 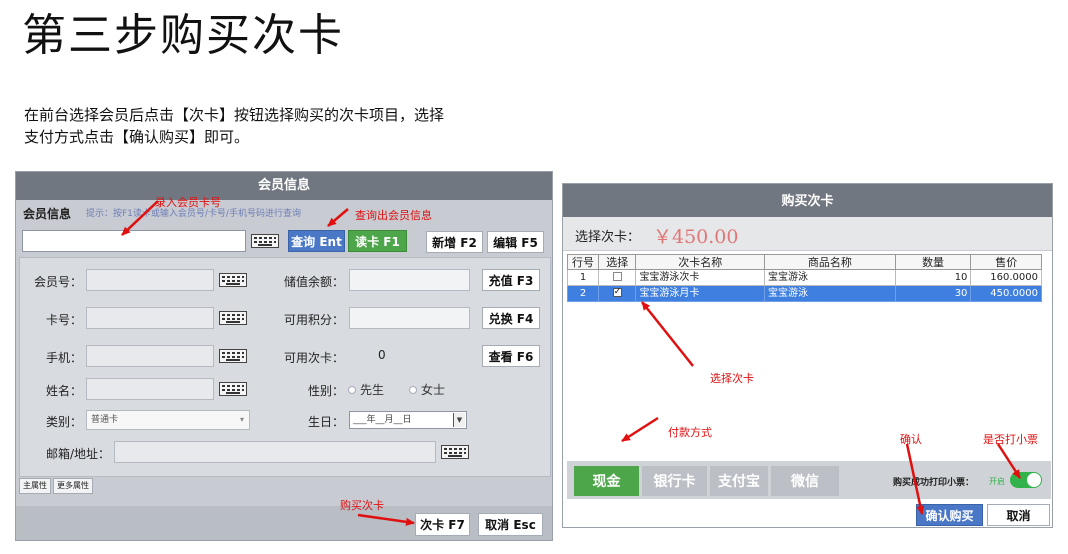 What do you see at coordinates (188, 202) in the screenshot?
I see `annotation-enter-card: 录入会员卡号` at bounding box center [188, 202].